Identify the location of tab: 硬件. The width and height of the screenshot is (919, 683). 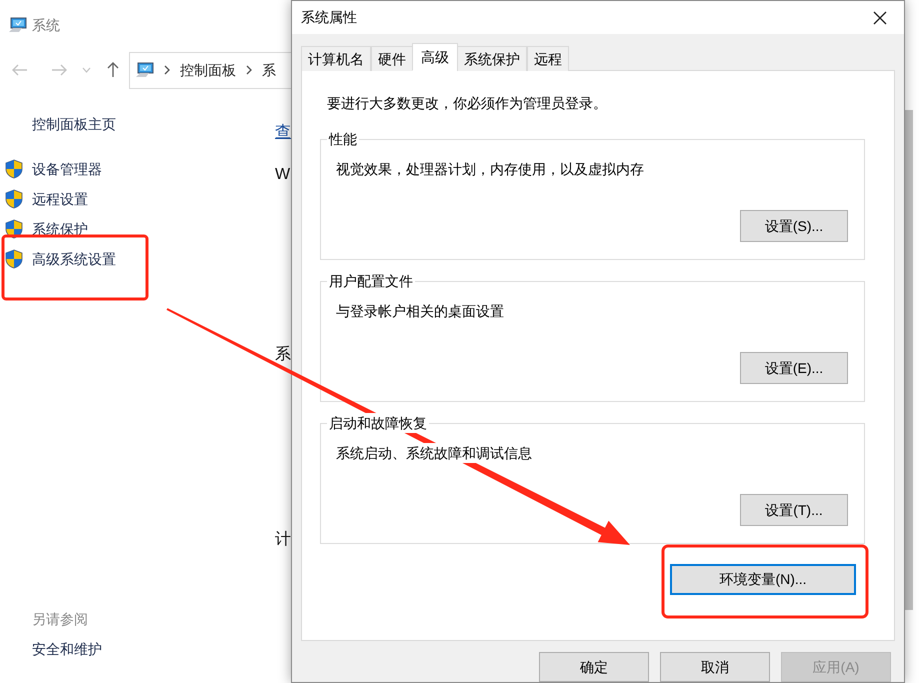
(392, 58).